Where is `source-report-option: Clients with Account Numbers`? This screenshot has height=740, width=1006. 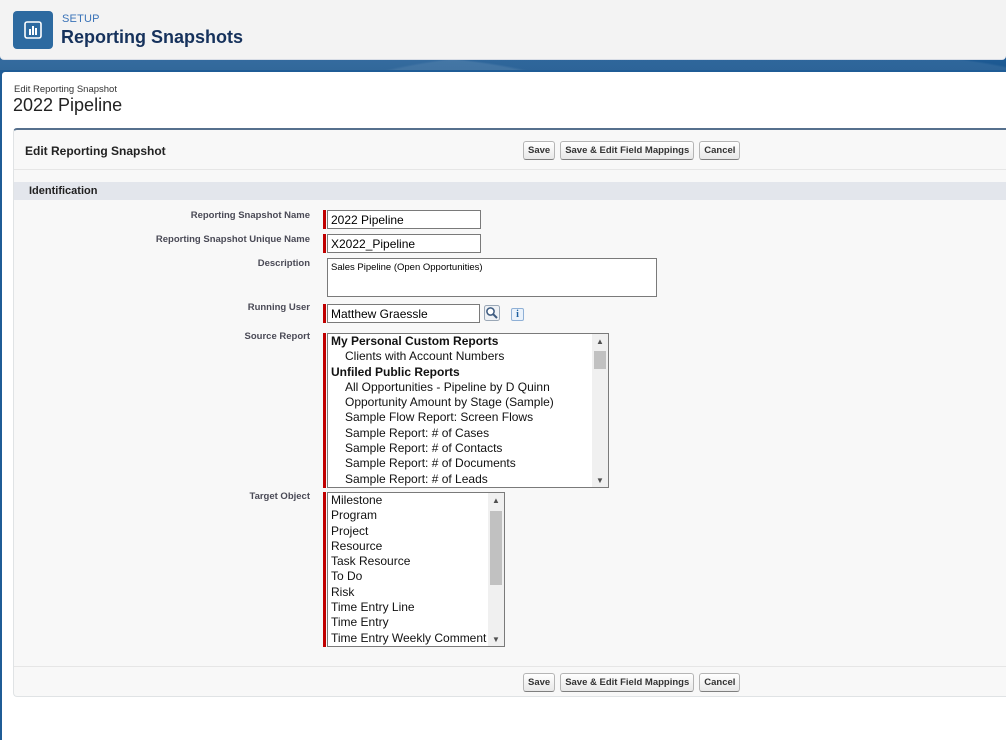 source-report-option: Clients with Account Numbers is located at coordinates (468, 356).